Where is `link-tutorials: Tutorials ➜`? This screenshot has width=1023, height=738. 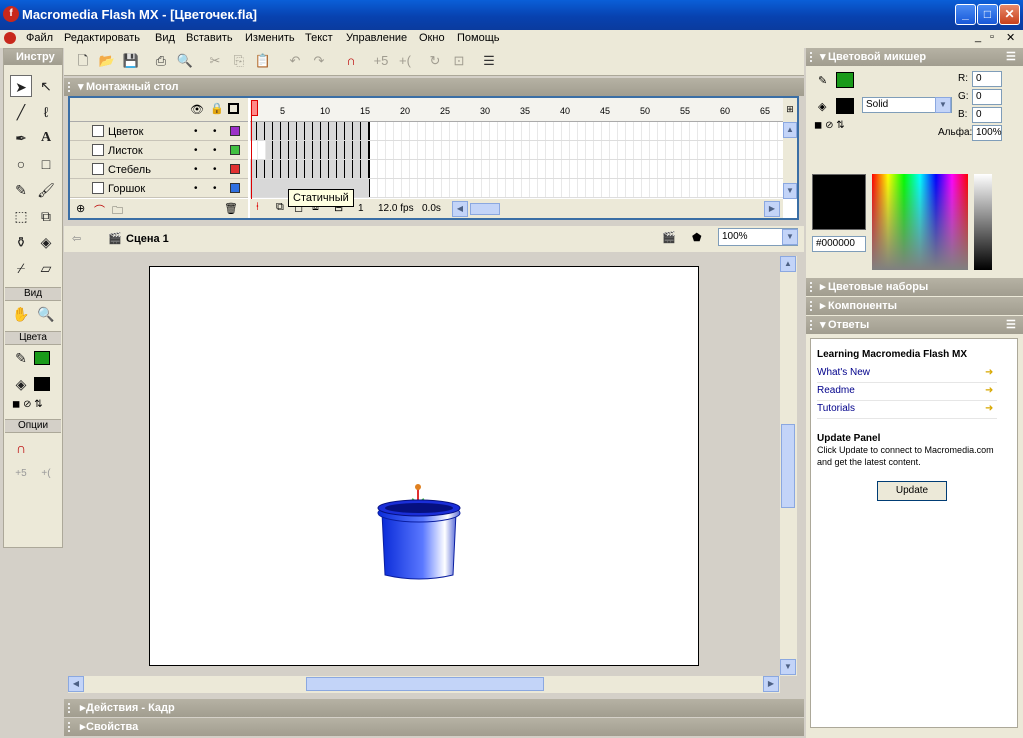 link-tutorials: Tutorials ➜ is located at coordinates (907, 410).